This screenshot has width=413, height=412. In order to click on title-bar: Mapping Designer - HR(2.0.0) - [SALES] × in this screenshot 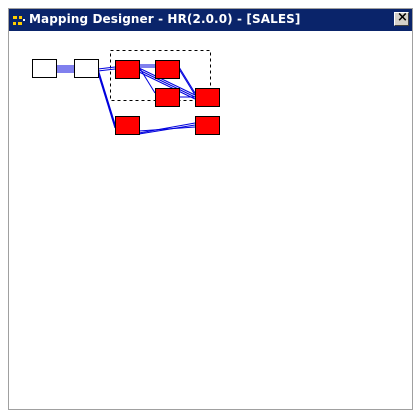, I will do `click(210, 20)`.